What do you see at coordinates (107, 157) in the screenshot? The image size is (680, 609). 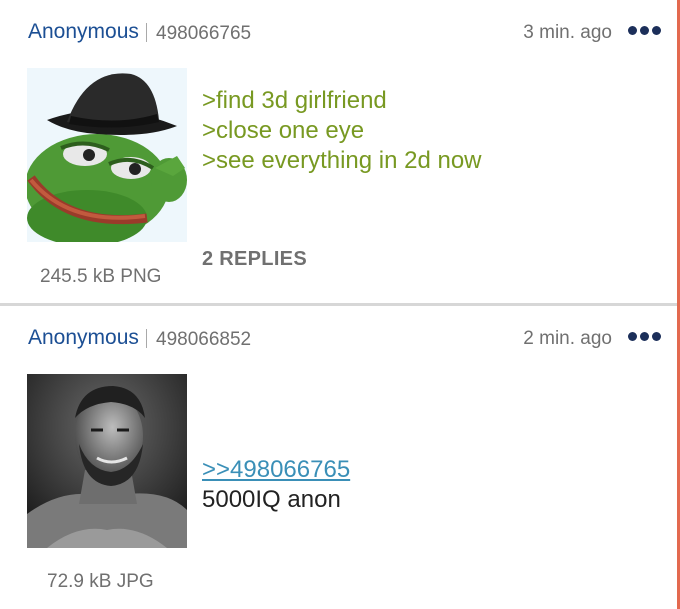 I see `frog-with-fedora-image` at bounding box center [107, 157].